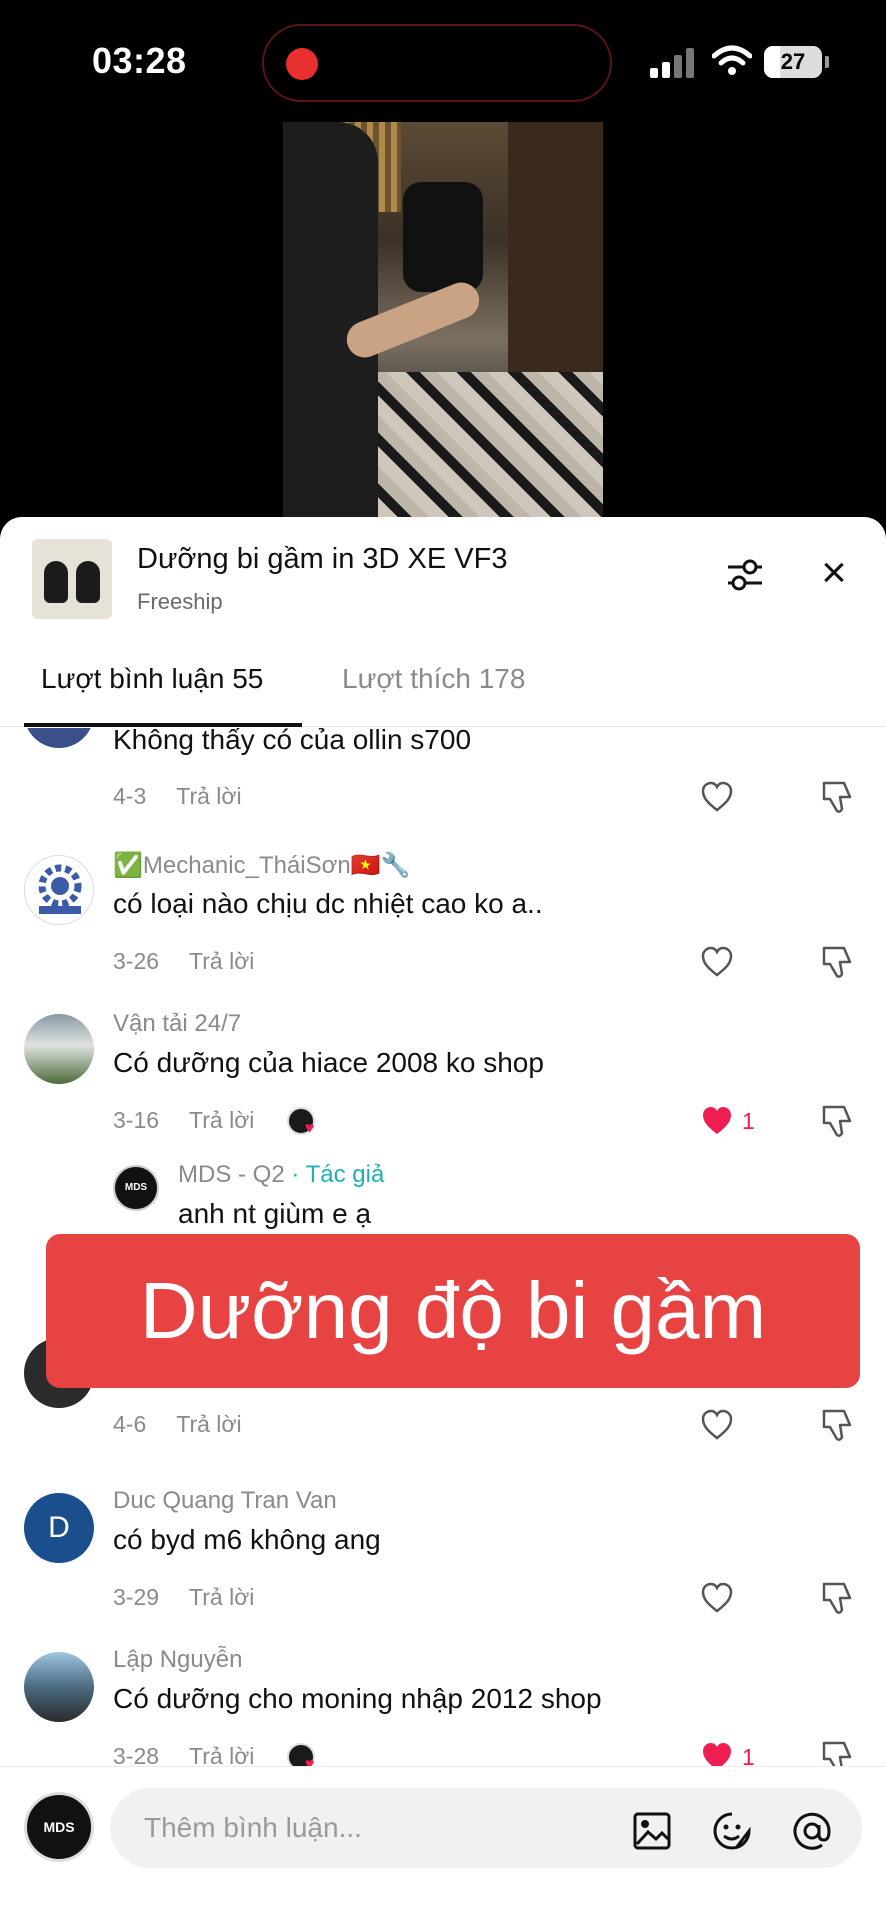 The image size is (886, 1920). What do you see at coordinates (262, 865) in the screenshot?
I see `comment-username: ✅Mechanic_TháiSơn🇻🇳🔧` at bounding box center [262, 865].